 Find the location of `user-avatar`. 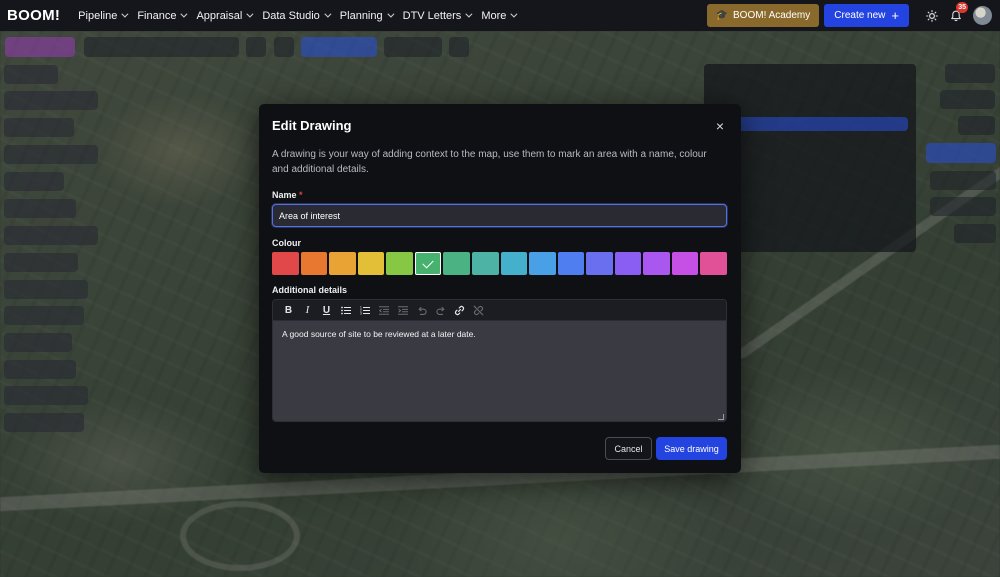

user-avatar is located at coordinates (982, 15).